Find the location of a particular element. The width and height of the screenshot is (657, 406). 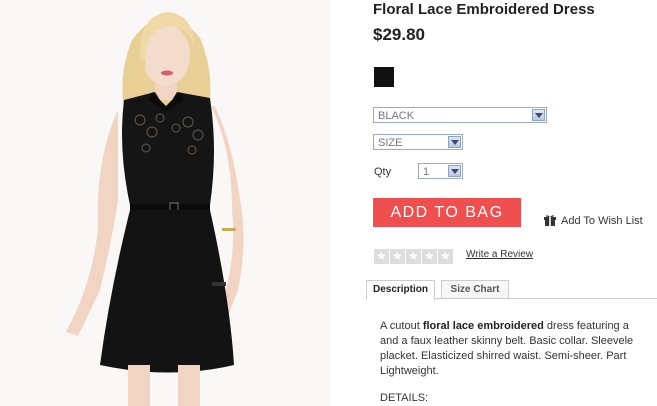

color-swatch-black is located at coordinates (384, 77).